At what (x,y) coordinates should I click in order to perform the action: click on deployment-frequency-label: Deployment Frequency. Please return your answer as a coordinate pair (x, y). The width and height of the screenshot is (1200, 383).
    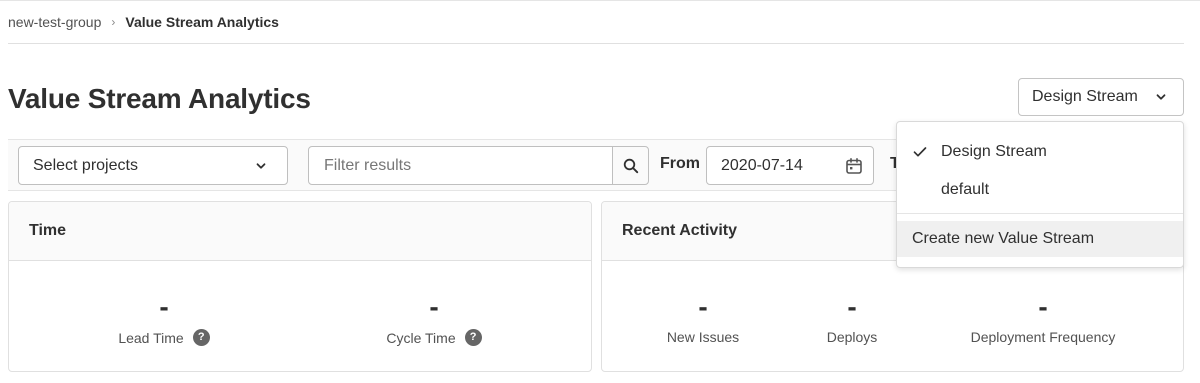
    Looking at the image, I should click on (1043, 337).